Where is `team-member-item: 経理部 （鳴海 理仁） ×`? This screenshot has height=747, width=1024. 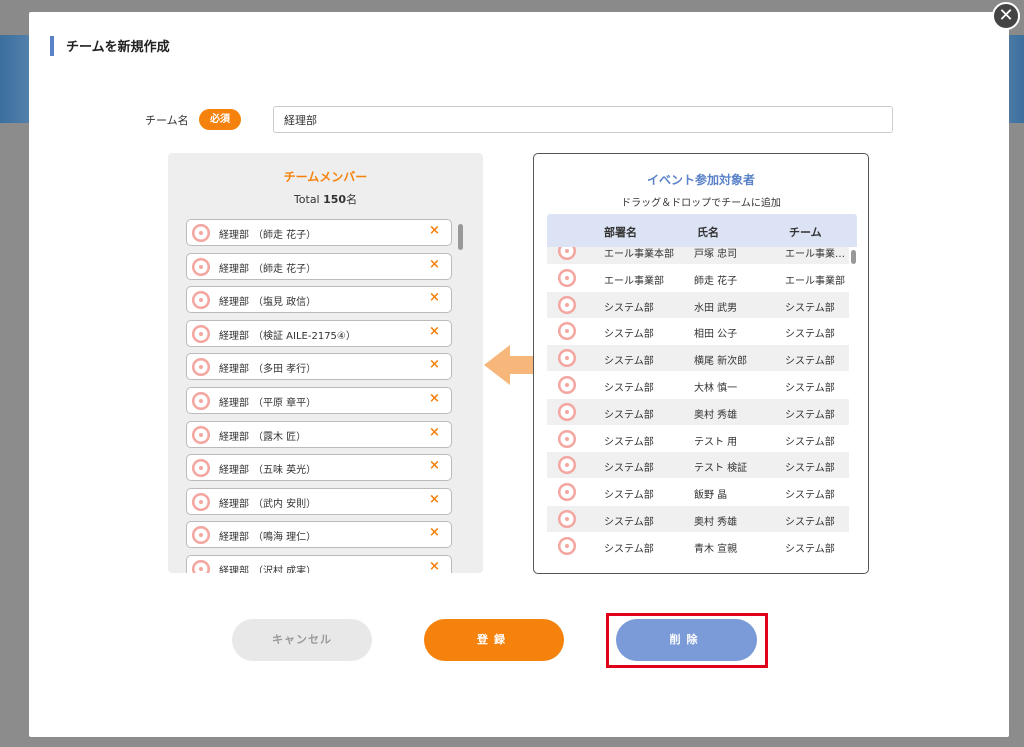 team-member-item: 経理部 （鳴海 理仁） × is located at coordinates (319, 535).